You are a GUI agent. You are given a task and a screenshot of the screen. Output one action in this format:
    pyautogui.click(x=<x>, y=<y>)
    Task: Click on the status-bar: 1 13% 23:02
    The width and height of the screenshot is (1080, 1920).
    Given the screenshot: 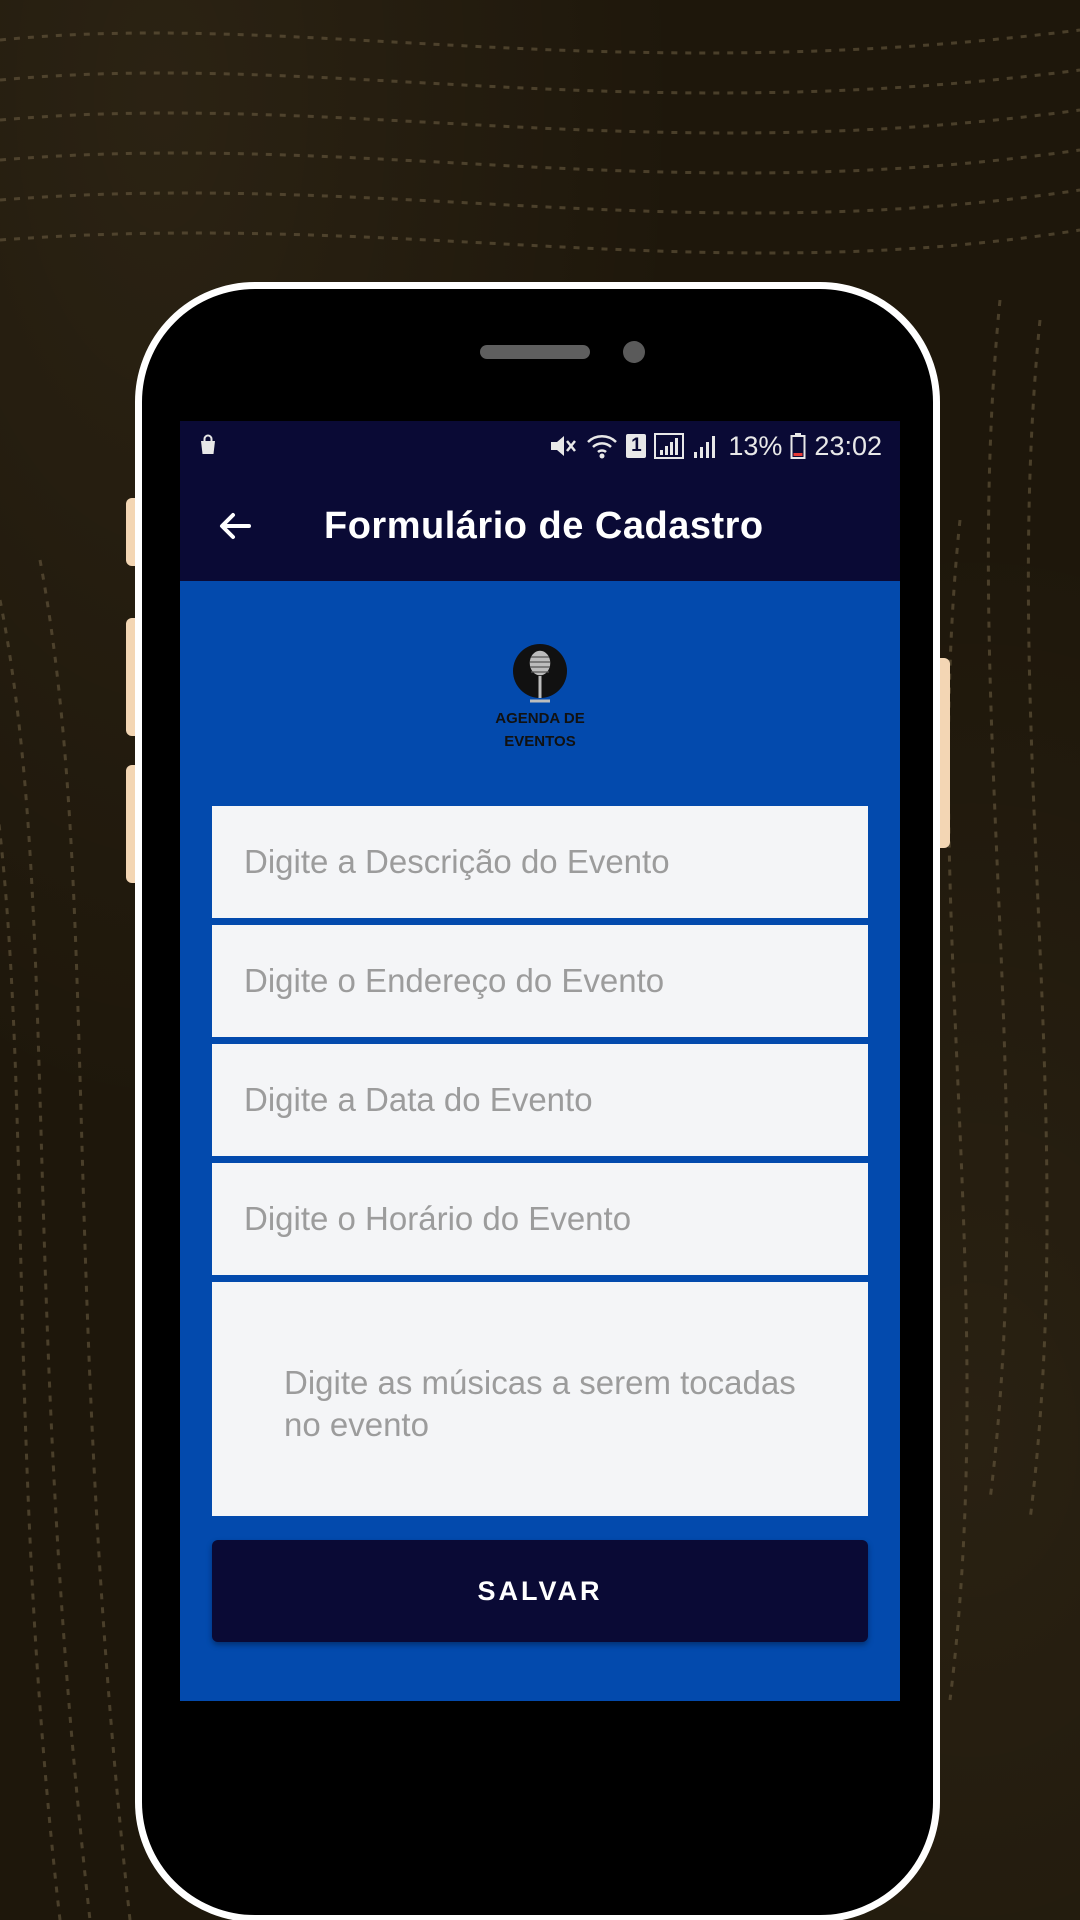 What is the action you would take?
    pyautogui.click(x=540, y=446)
    